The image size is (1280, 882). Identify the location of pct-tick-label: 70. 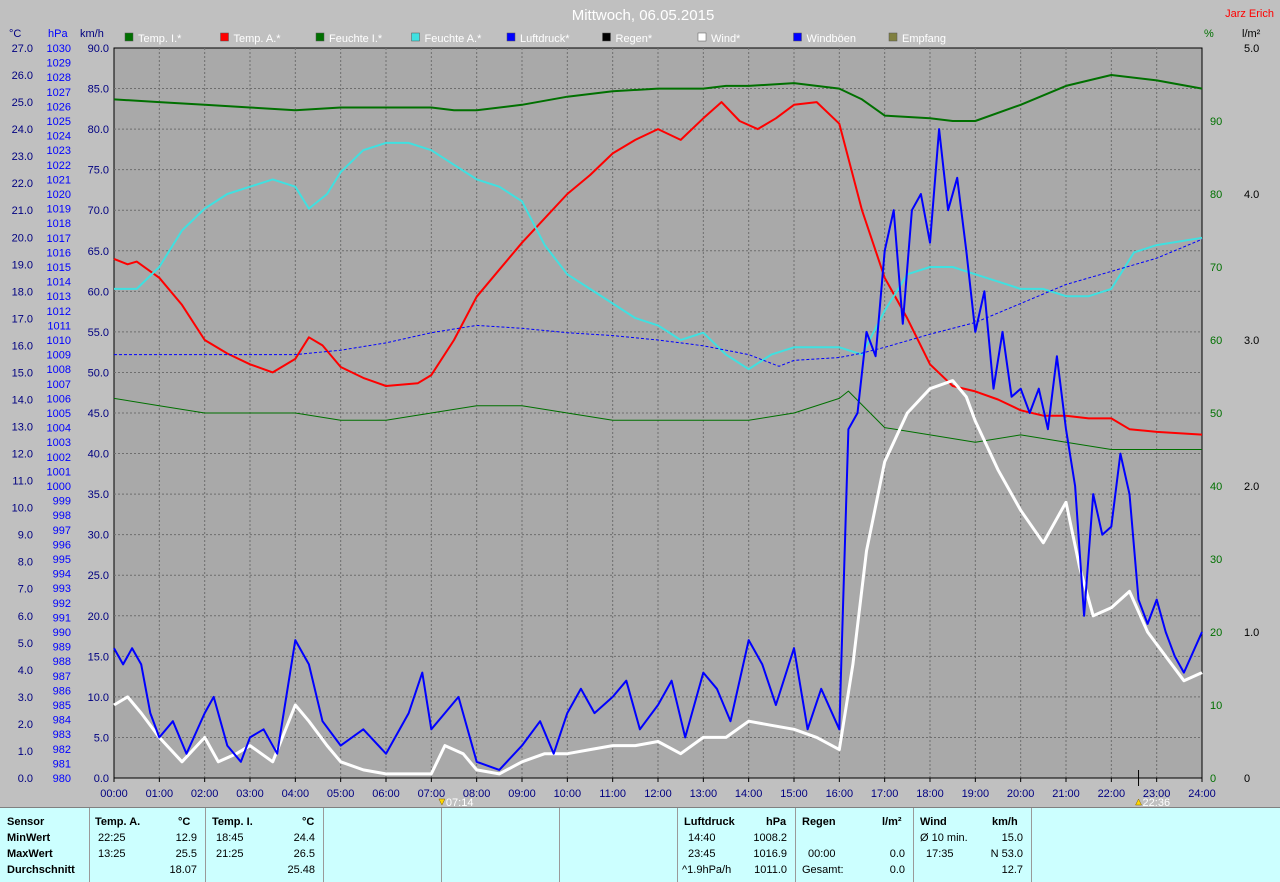
(1216, 268).